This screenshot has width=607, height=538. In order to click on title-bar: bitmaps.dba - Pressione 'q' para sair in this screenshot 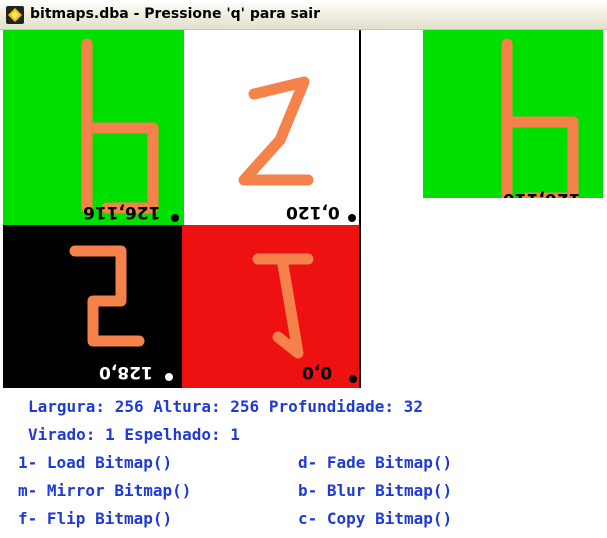, I will do `click(303, 15)`.